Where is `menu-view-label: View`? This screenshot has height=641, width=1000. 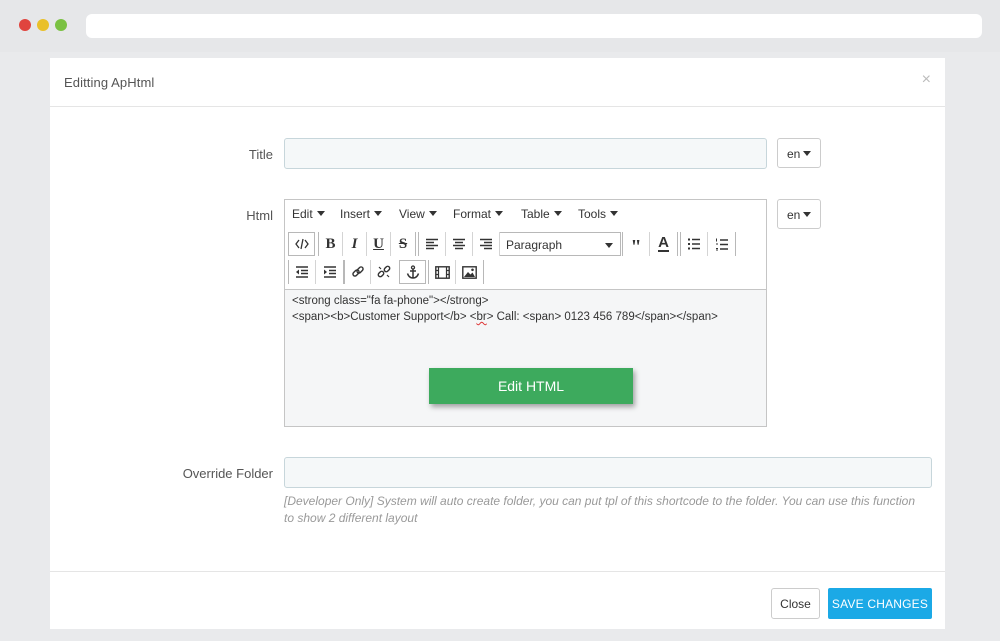 menu-view-label: View is located at coordinates (412, 214).